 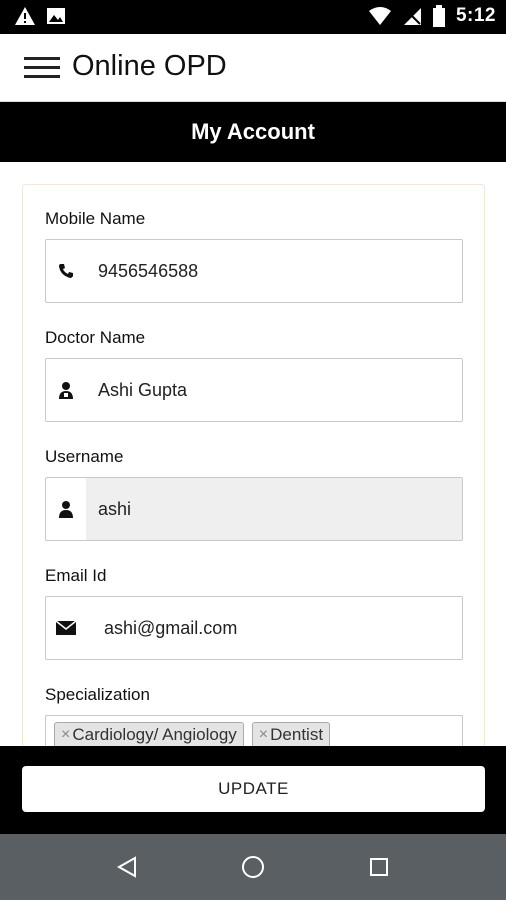 What do you see at coordinates (254, 271) in the screenshot?
I see `mobile-field: 9456546588` at bounding box center [254, 271].